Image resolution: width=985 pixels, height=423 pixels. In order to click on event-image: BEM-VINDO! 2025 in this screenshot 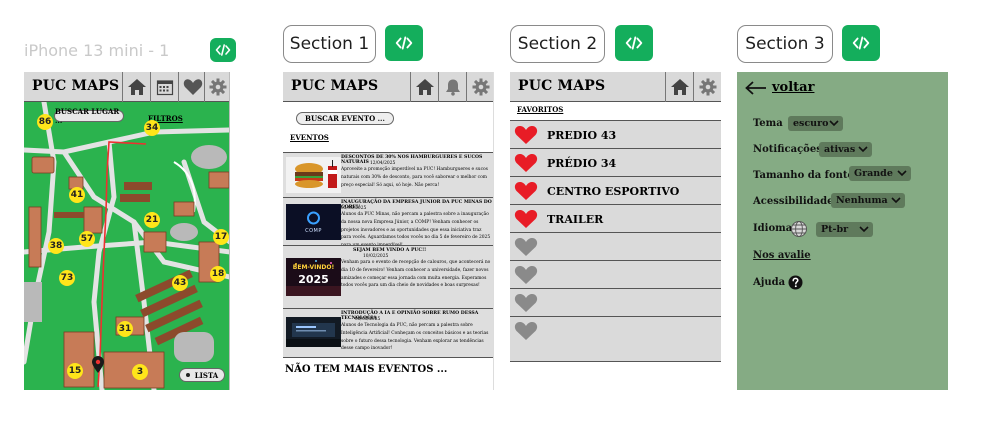, I will do `click(313, 277)`.